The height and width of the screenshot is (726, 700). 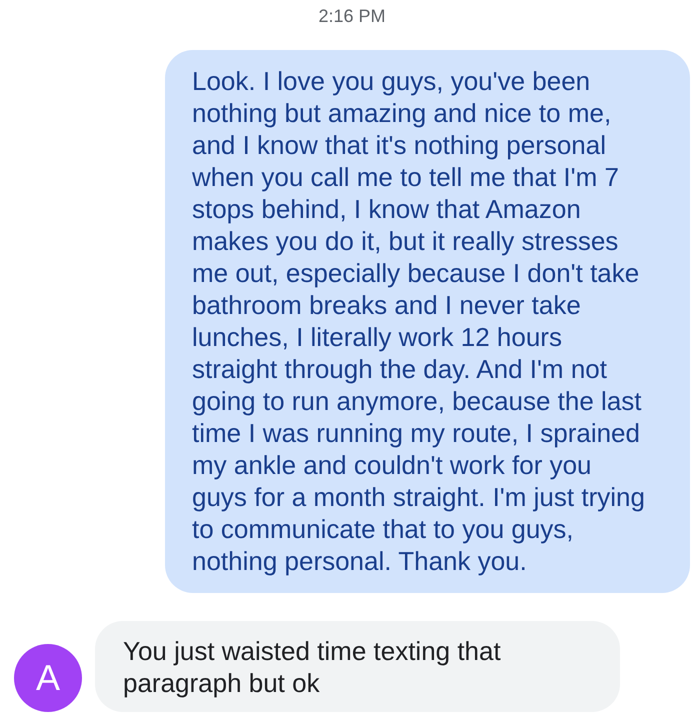 I want to click on received-message-bubble: You just waisted time texting that paragraph but ok, so click(x=357, y=666).